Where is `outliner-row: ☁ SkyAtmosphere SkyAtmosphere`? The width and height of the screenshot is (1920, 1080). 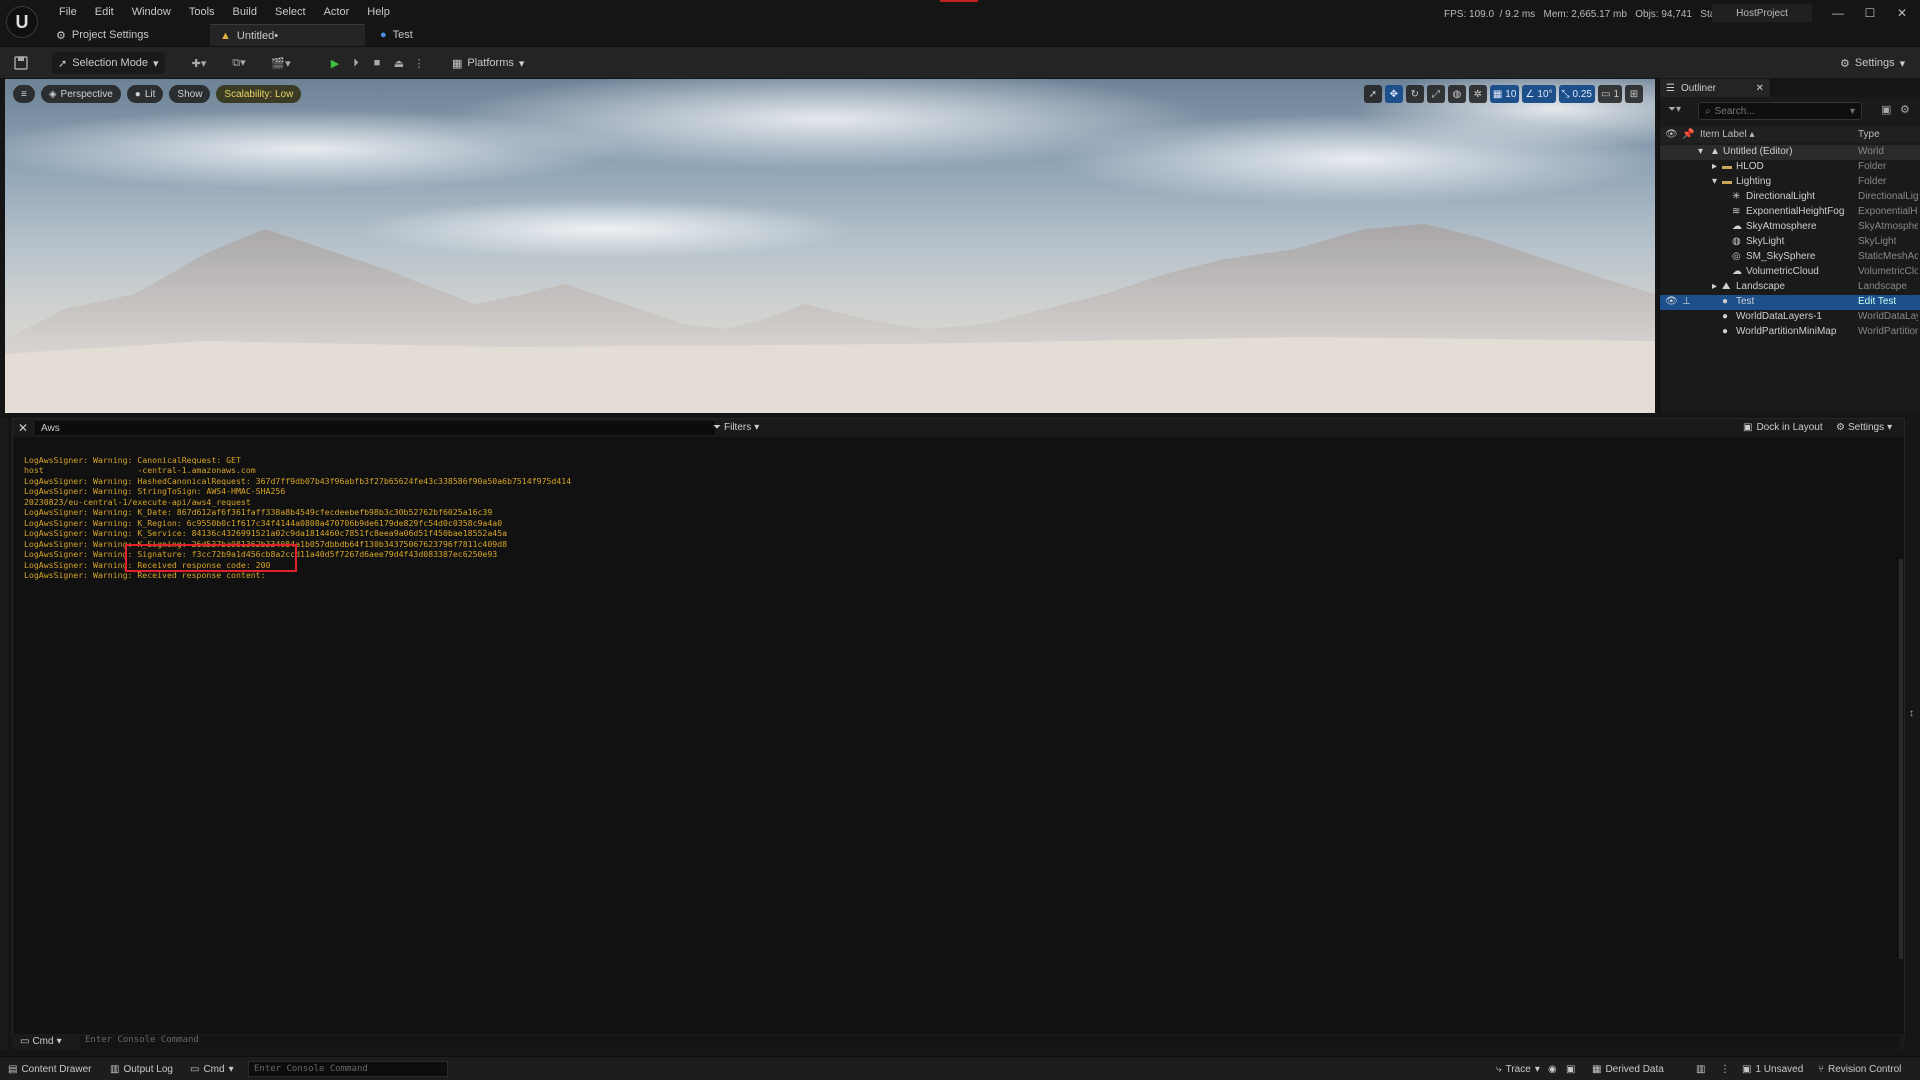 outliner-row: ☁ SkyAtmosphere SkyAtmosphere is located at coordinates (1790, 227).